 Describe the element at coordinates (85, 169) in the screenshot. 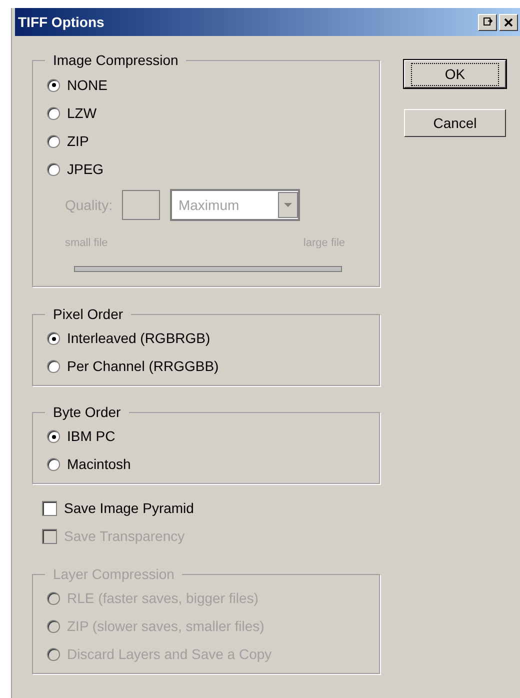

I see `radio-label: JPEG` at that location.